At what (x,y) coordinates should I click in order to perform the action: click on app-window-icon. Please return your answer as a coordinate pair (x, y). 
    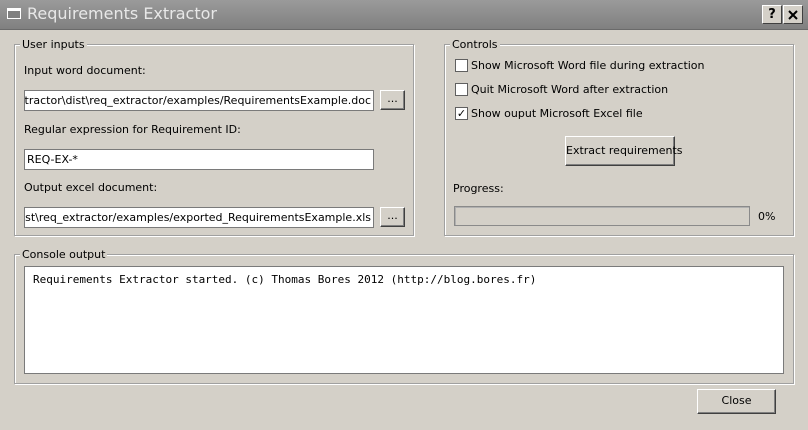
    Looking at the image, I should click on (14, 13).